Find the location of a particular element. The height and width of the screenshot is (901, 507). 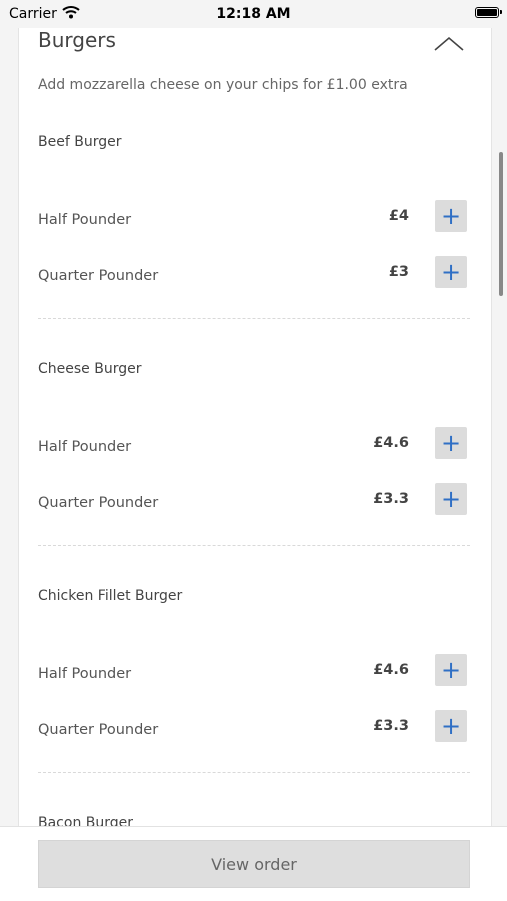

chevron-up-icon is located at coordinates (449, 42).